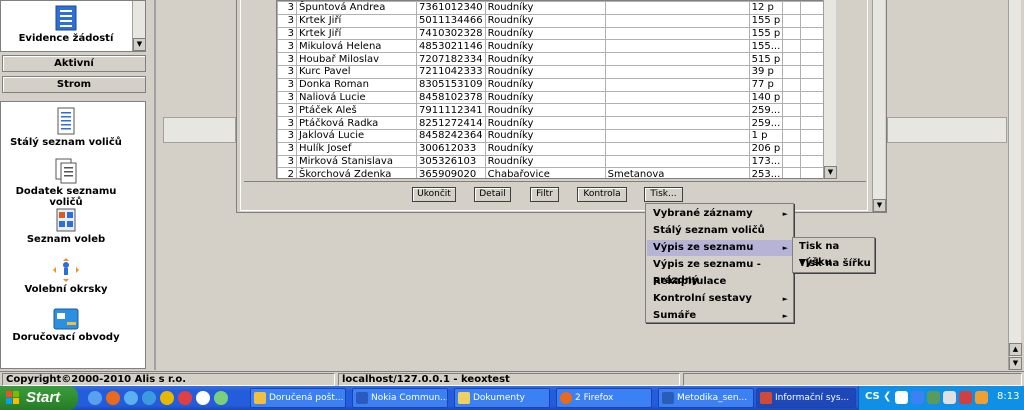 This screenshot has width=1024, height=410. Describe the element at coordinates (74, 84) in the screenshot. I see `strom-button: Strom` at that location.